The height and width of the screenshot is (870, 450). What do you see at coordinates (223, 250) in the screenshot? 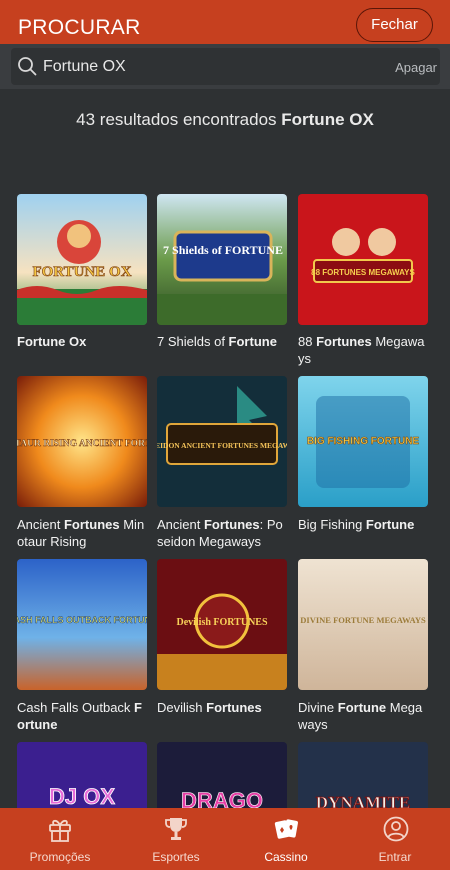
I see `game-art-text: 7 Shields of FORTUNE` at bounding box center [223, 250].